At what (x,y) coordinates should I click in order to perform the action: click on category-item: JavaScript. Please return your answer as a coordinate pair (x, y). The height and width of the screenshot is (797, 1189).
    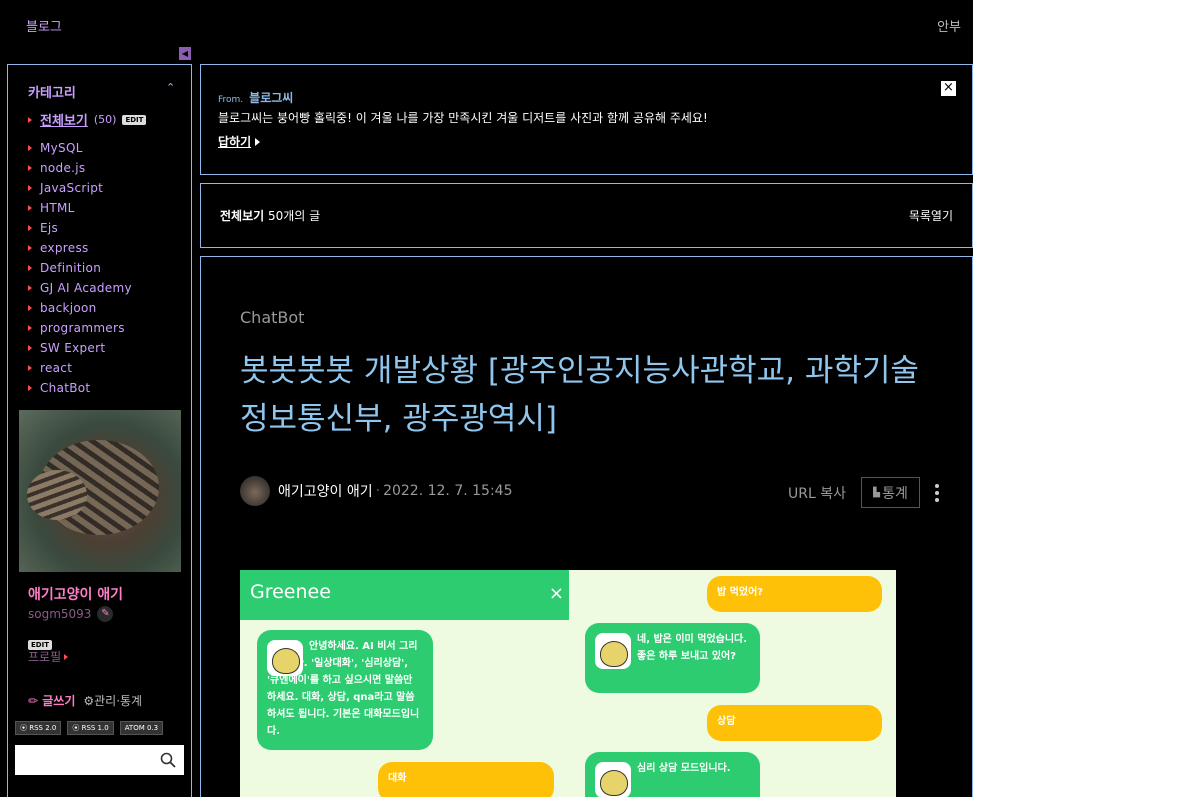
    Looking at the image, I should click on (80, 188).